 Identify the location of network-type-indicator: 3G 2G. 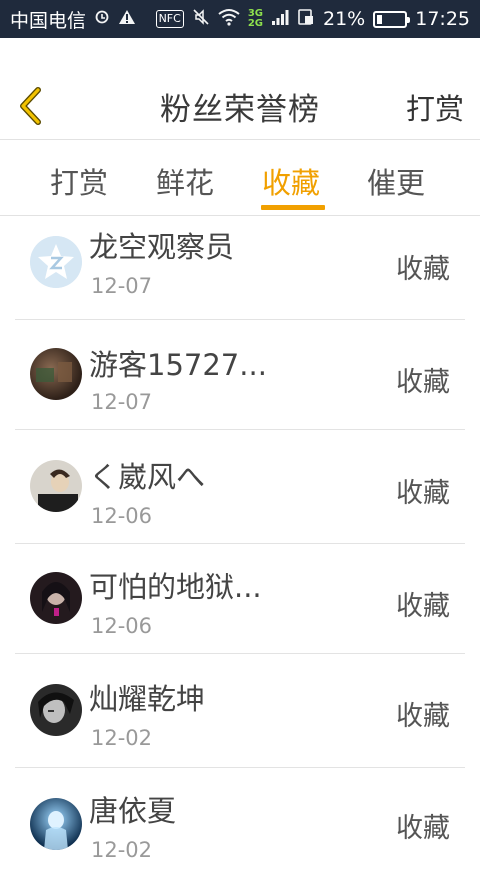
(255, 19).